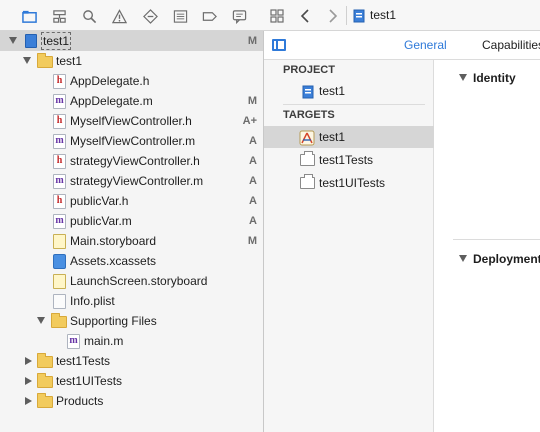 Image resolution: width=540 pixels, height=432 pixels. What do you see at coordinates (352, 183) in the screenshot?
I see `target-label: test1UITests` at bounding box center [352, 183].